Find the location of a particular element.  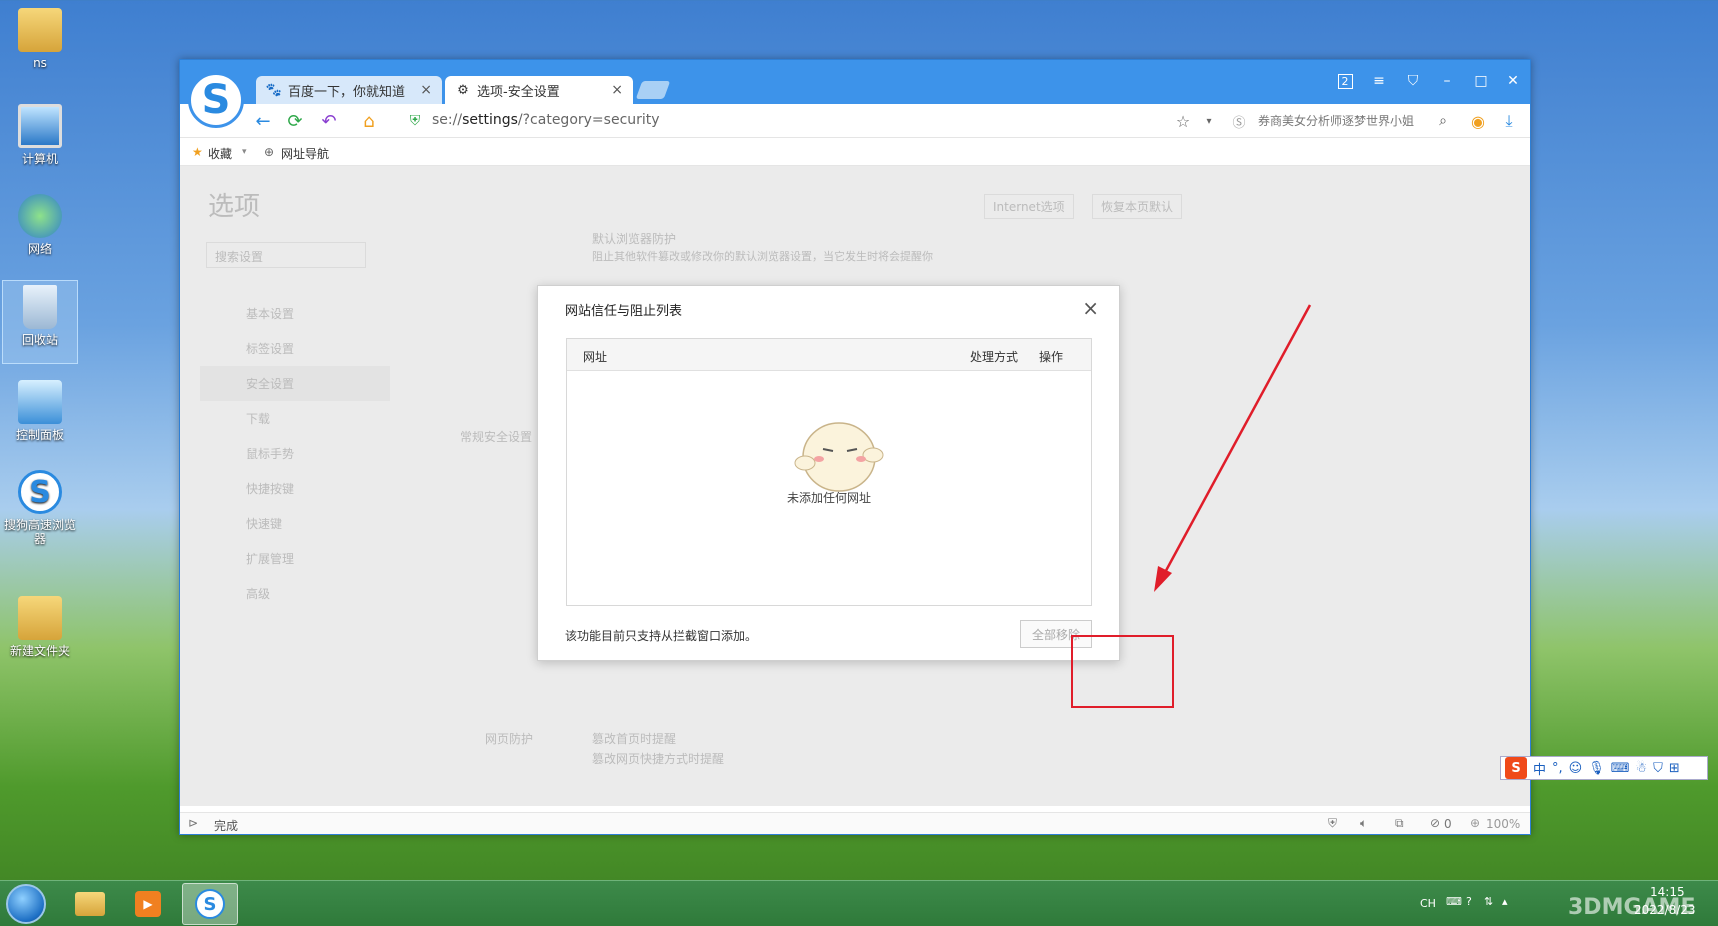

zoom-icon: ⊕ is located at coordinates (1475, 823).